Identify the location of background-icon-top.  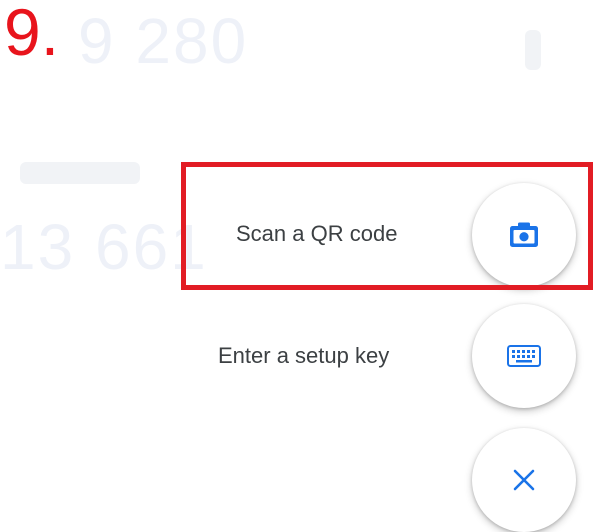
(533, 50).